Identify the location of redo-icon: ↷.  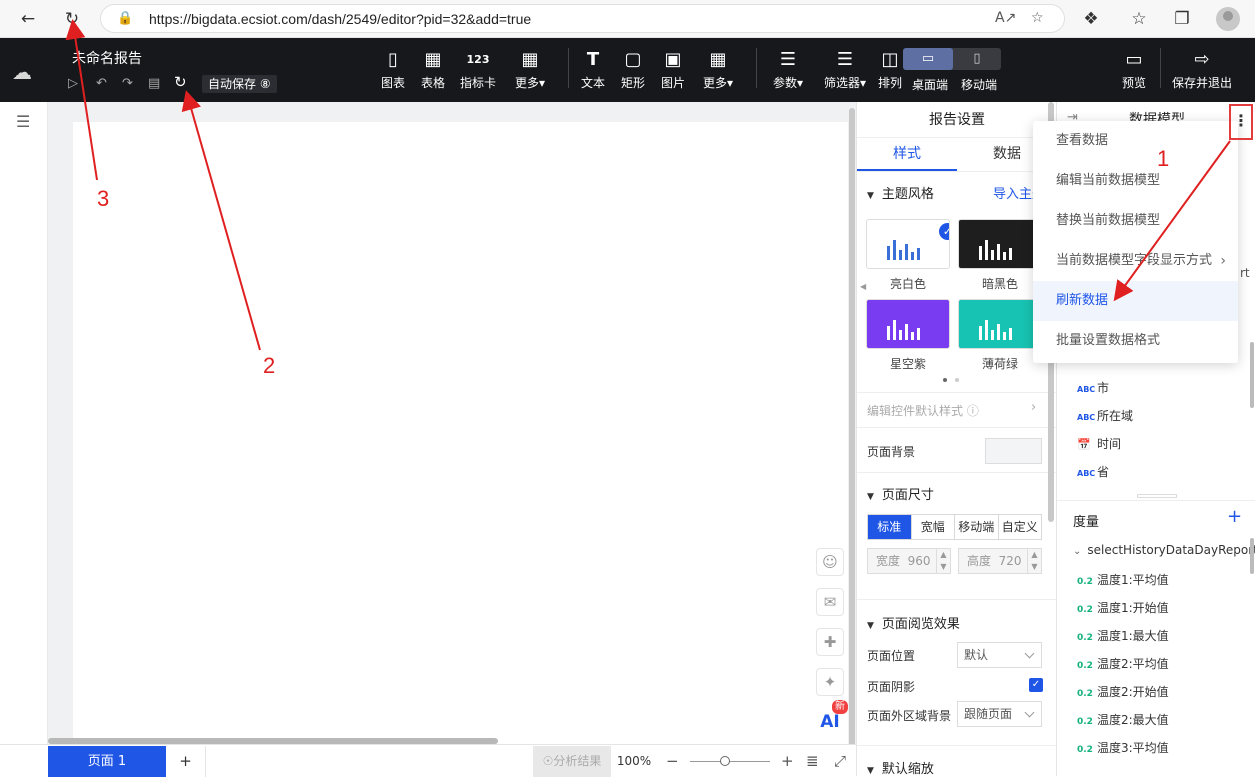
(127, 83).